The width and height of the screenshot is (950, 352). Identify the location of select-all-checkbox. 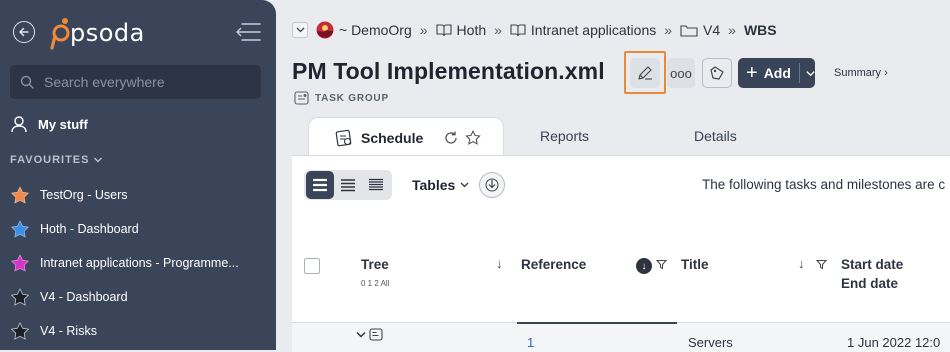
(312, 266).